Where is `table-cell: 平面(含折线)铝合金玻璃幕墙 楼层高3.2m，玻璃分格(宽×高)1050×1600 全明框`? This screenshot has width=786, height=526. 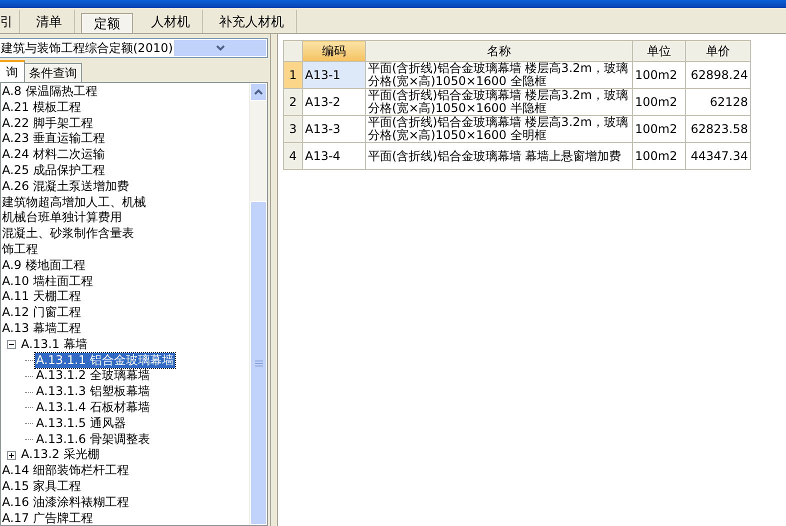 table-cell: 平面(含折线)铝合金玻璃幕墙 楼层高3.2m，玻璃分格(宽×高)1050×1600 全明框 is located at coordinates (499, 129).